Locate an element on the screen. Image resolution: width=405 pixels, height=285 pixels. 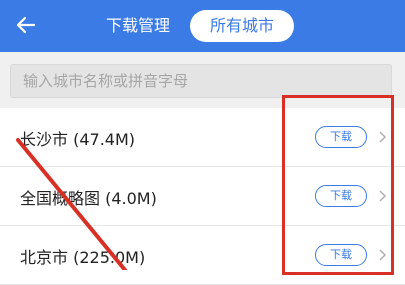
arrow-left-icon is located at coordinates (25, 25).